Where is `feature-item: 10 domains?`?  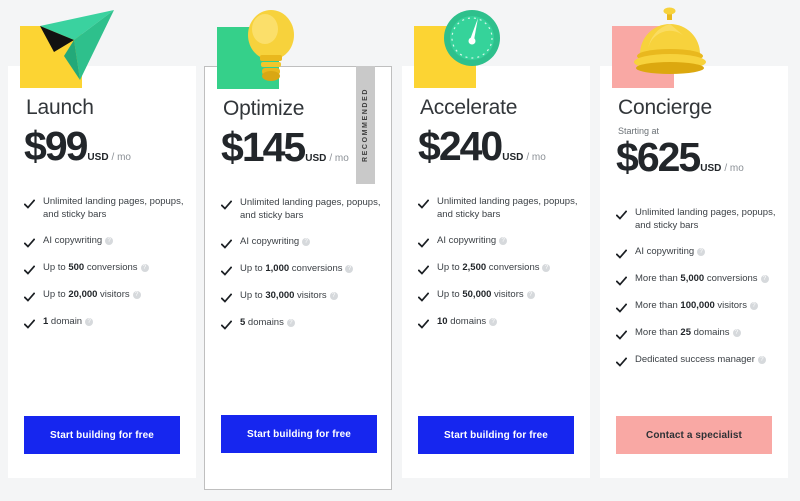
feature-item: 10 domains? is located at coordinates (498, 322).